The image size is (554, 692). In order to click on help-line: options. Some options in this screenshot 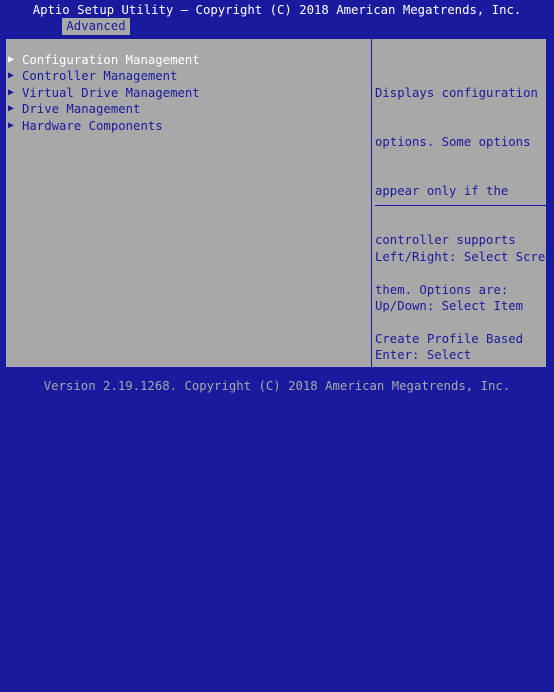, I will do `click(453, 142)`.